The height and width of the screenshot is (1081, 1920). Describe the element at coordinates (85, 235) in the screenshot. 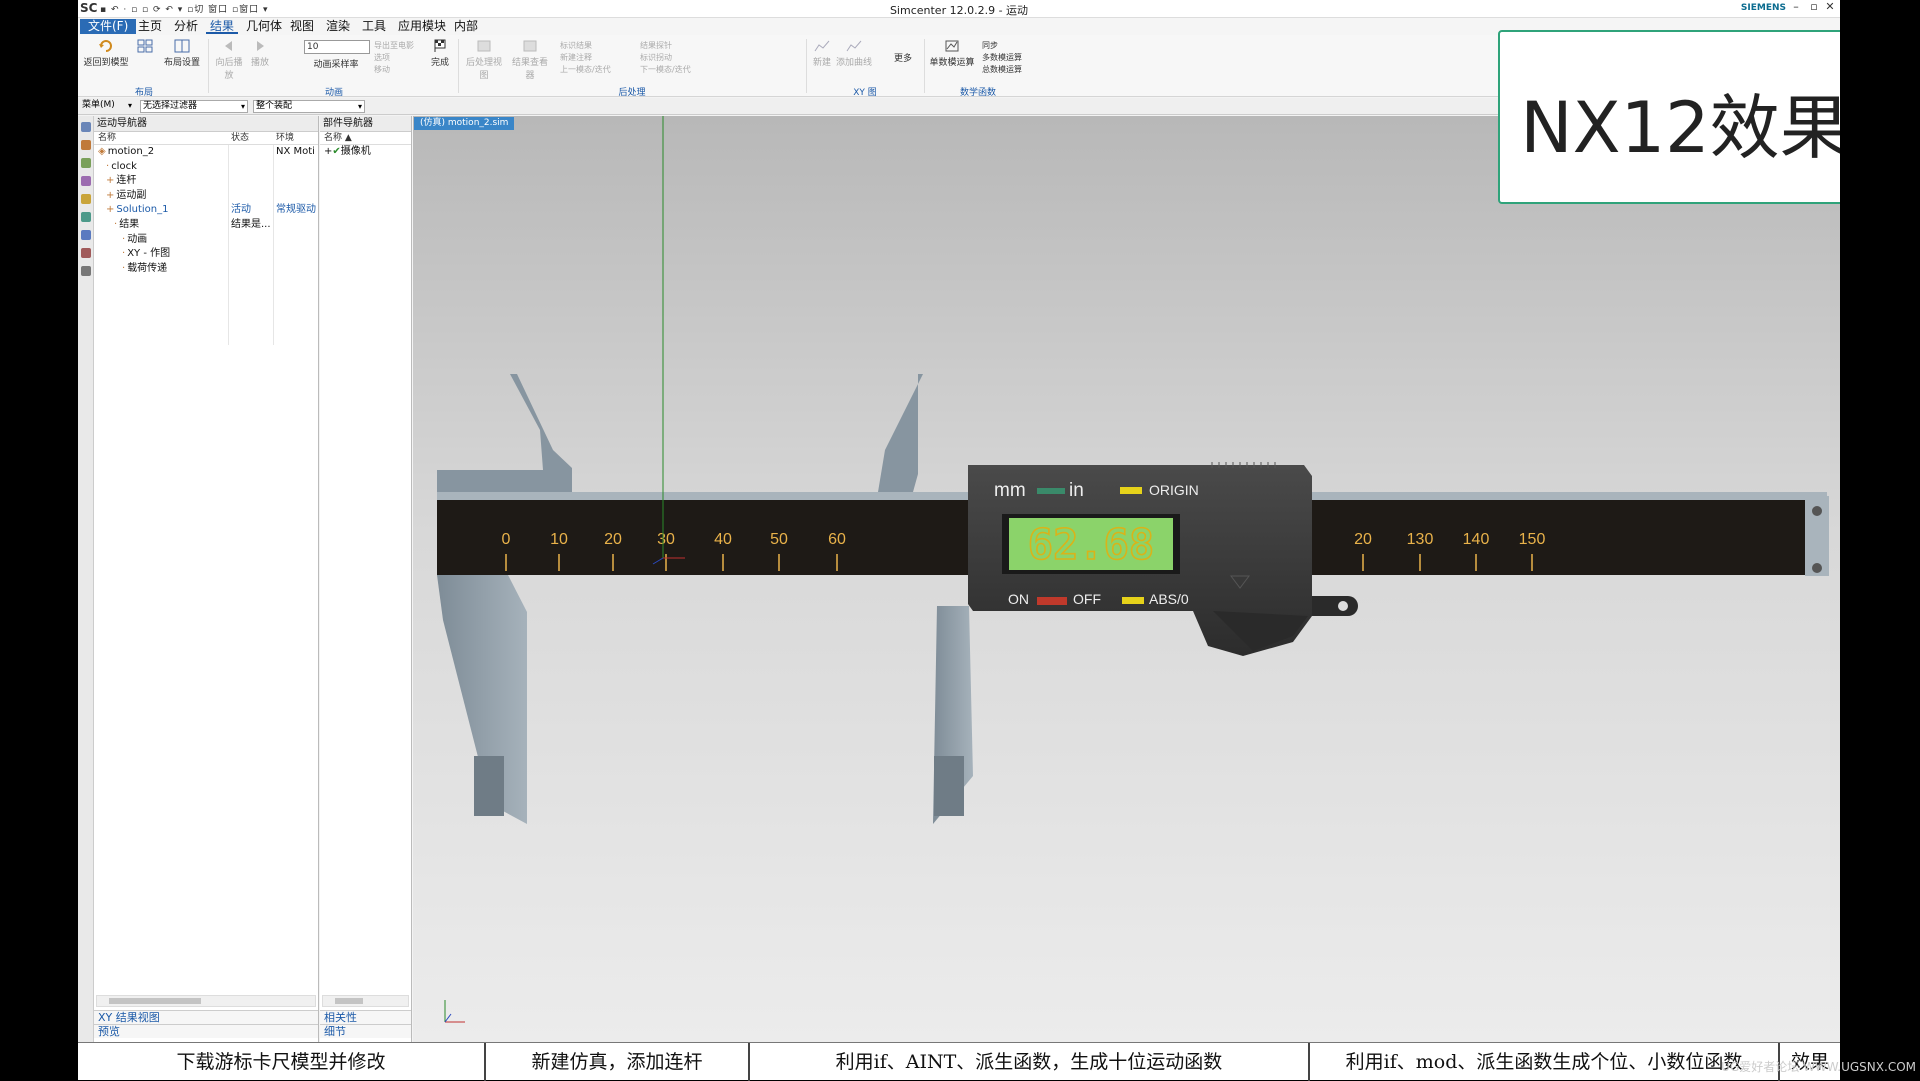

I see `web-browser-icon` at that location.